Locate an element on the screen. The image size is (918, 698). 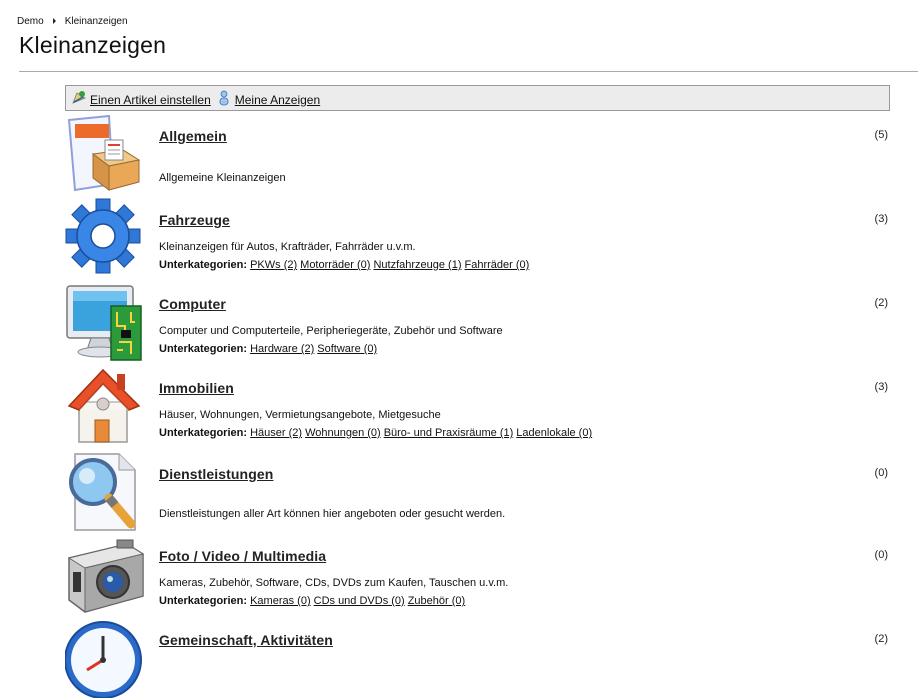
subcategory-link: Zubehör (0) is located at coordinates (436, 601).